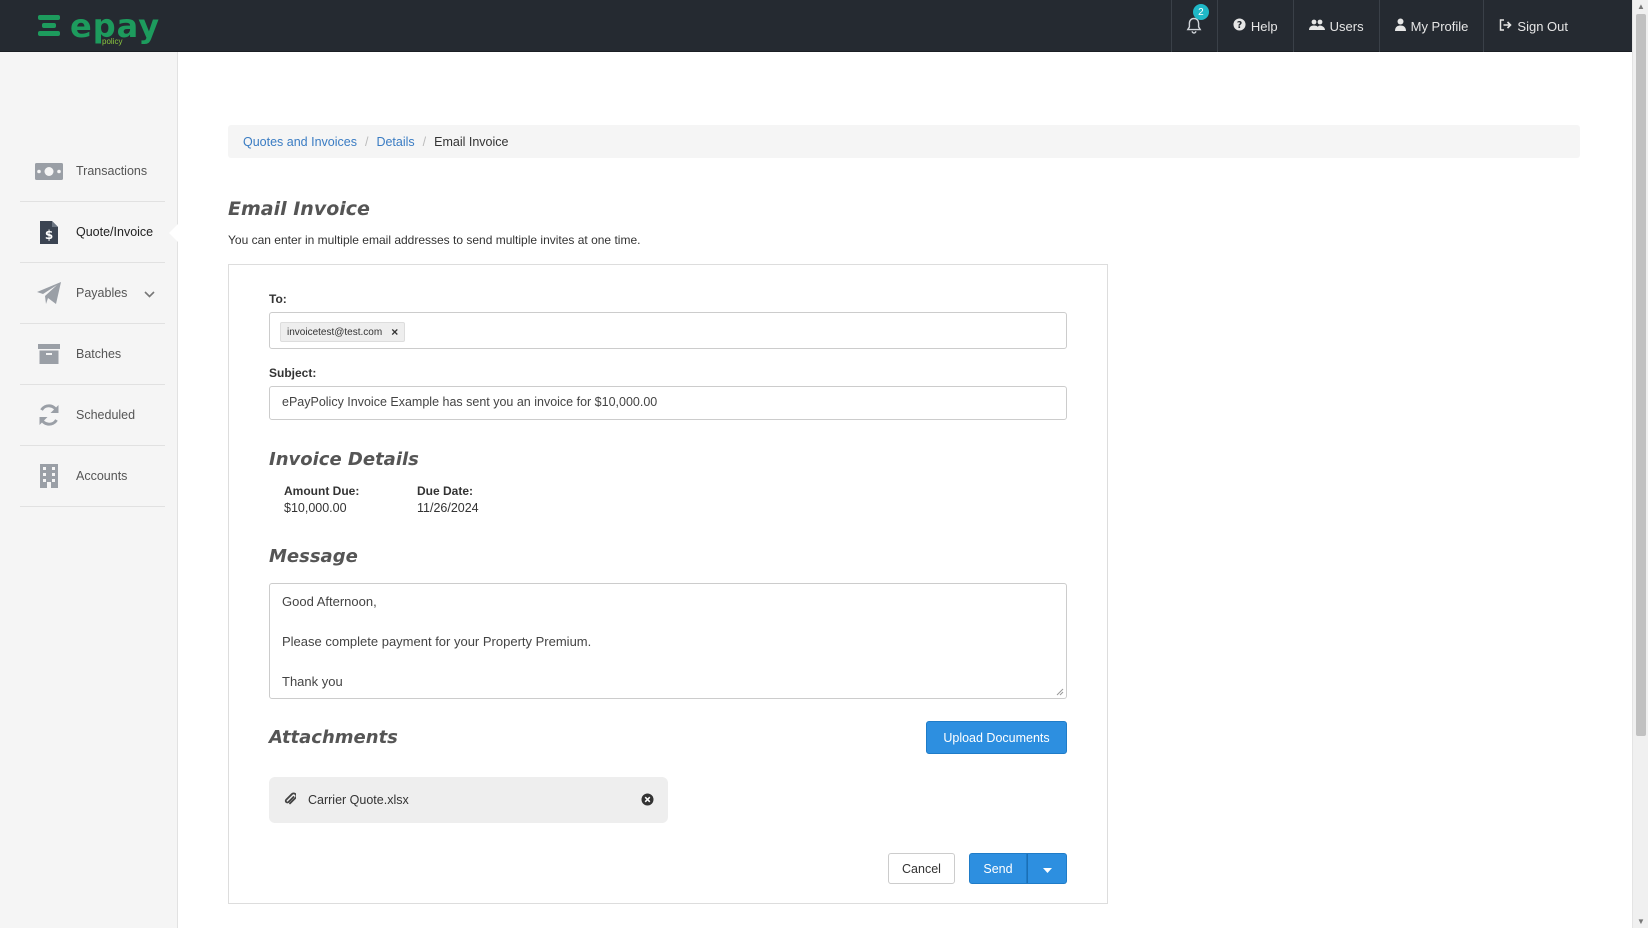 The image size is (1648, 928). What do you see at coordinates (102, 293) in the screenshot?
I see `sidebar-item-label: Payables` at bounding box center [102, 293].